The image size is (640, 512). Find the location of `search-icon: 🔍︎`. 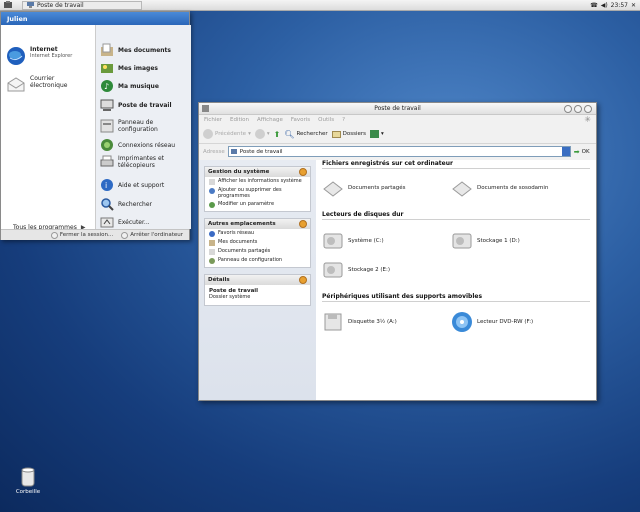

search-icon: 🔍︎ is located at coordinates (289, 134).